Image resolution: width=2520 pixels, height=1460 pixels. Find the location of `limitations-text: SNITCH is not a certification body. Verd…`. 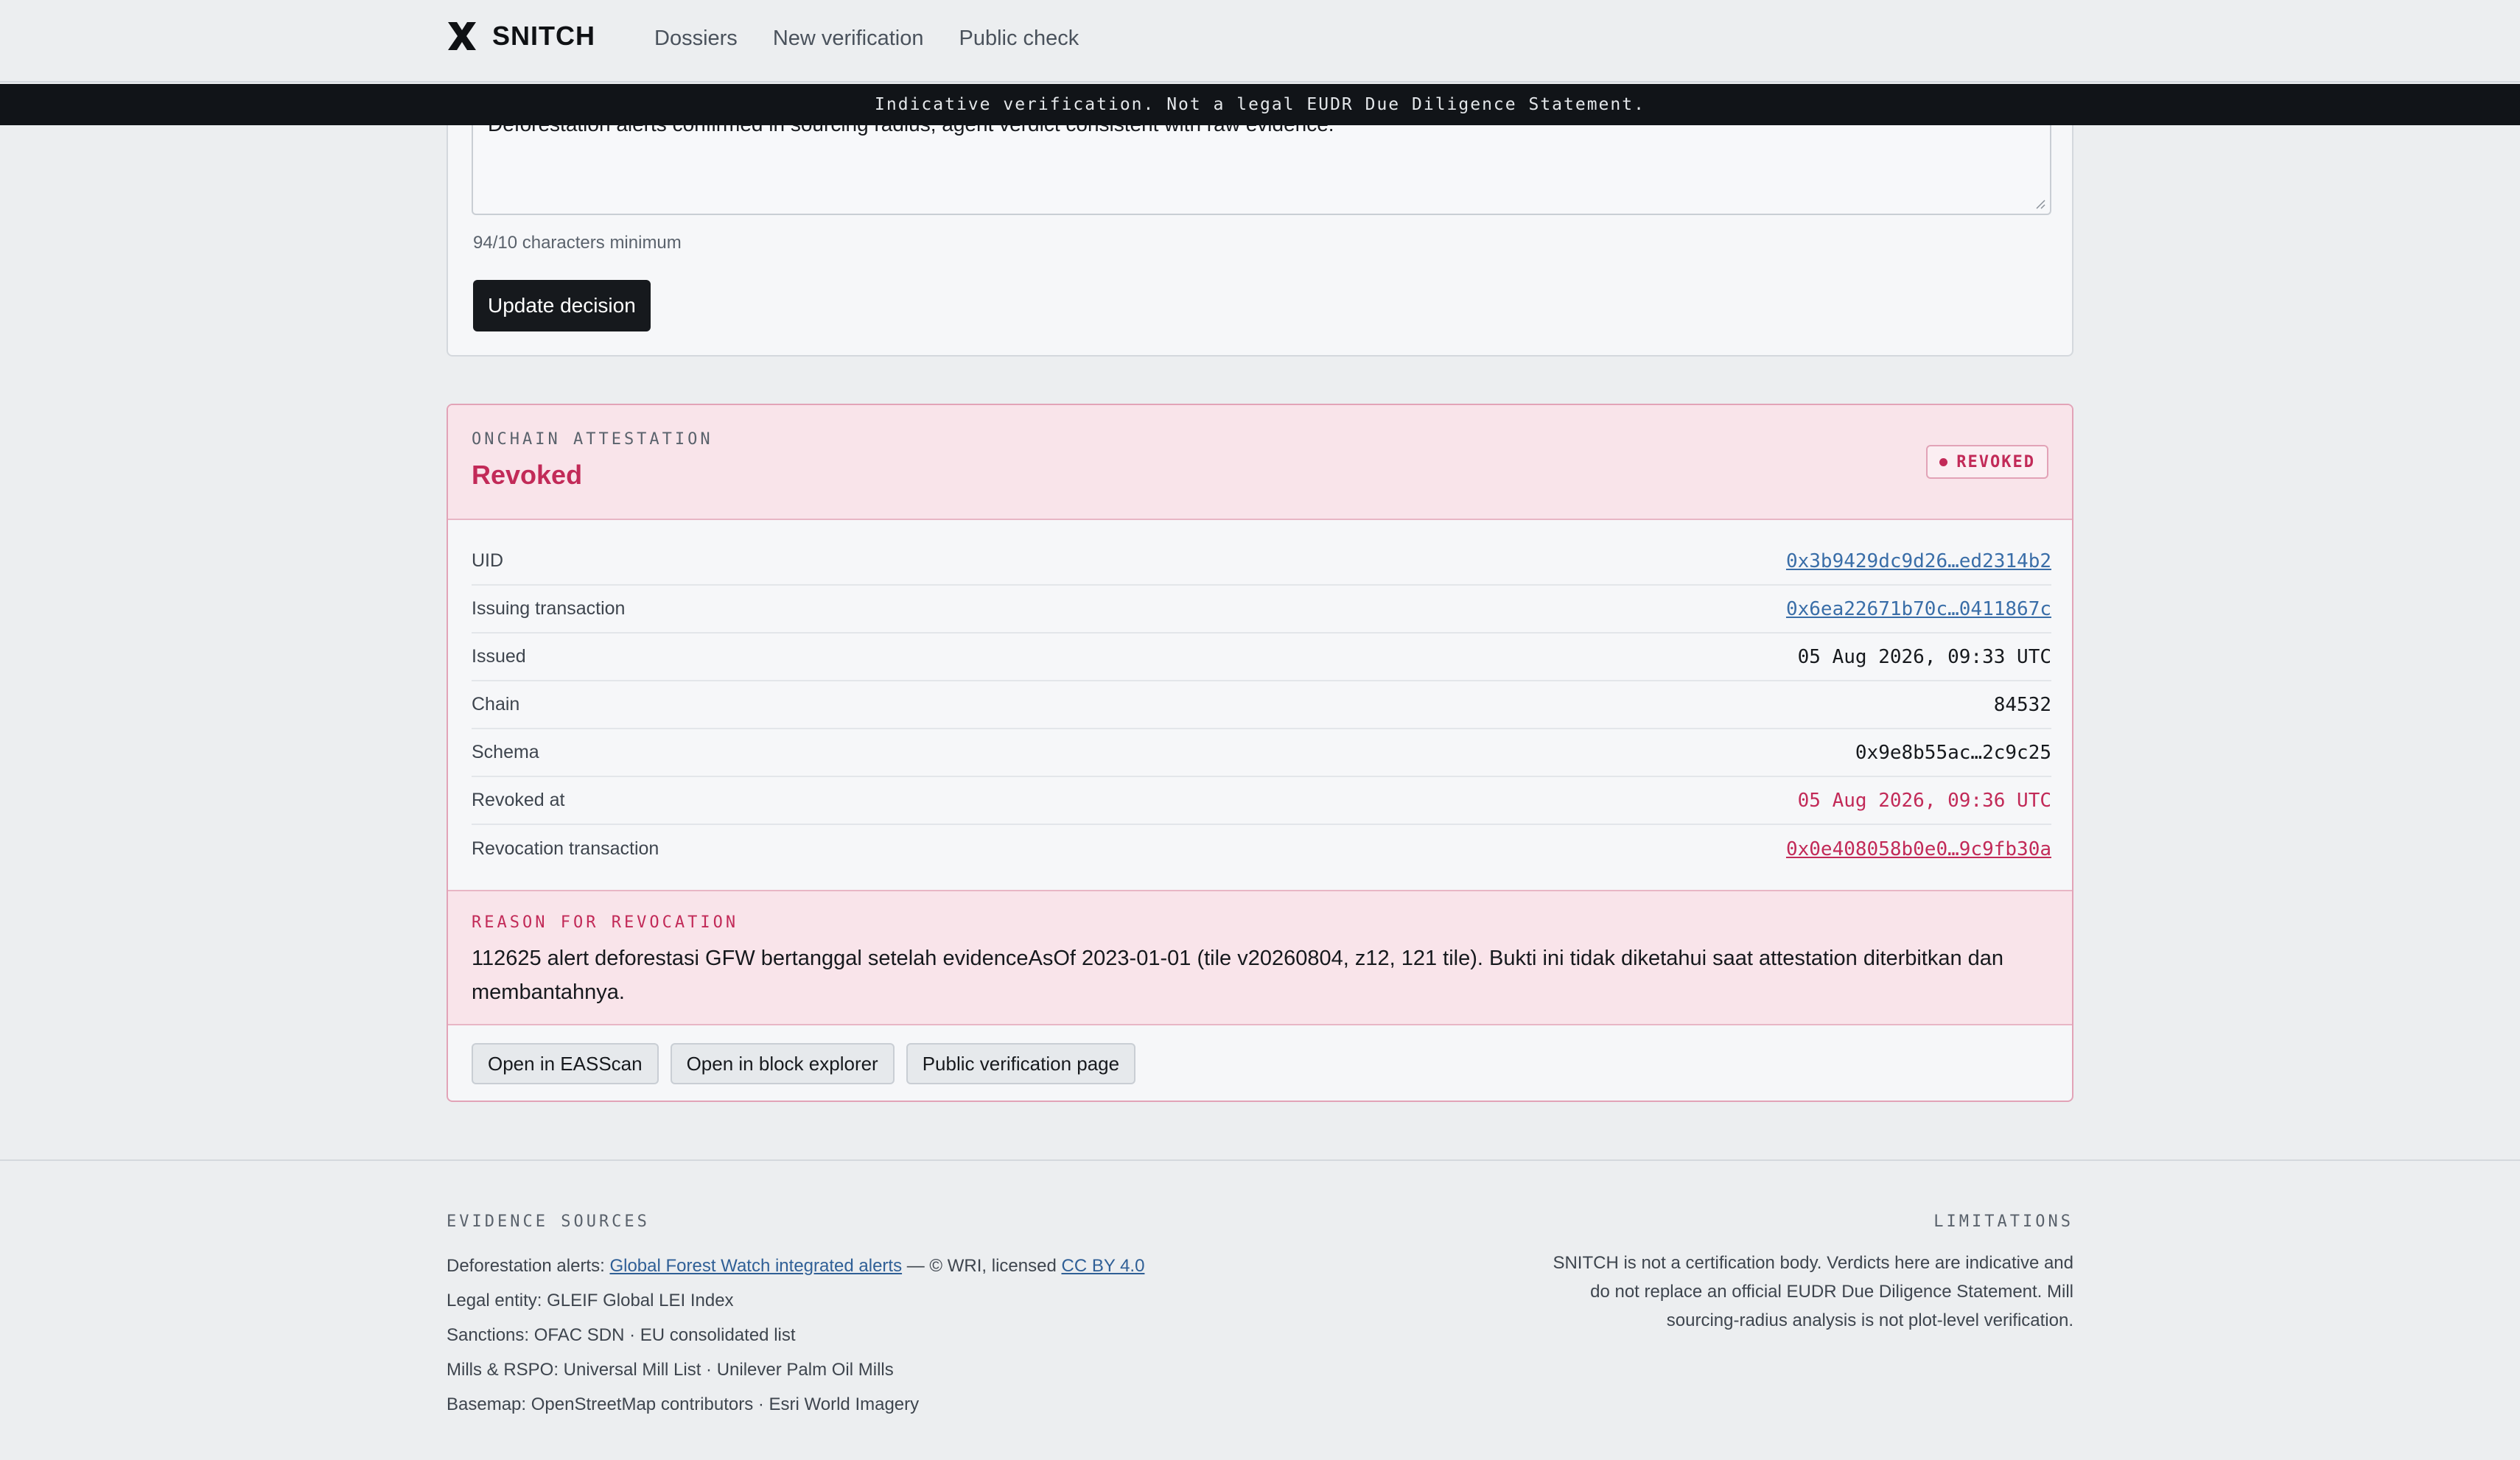

limitations-text: SNITCH is not a certification body. Verd… is located at coordinates (1813, 1291).